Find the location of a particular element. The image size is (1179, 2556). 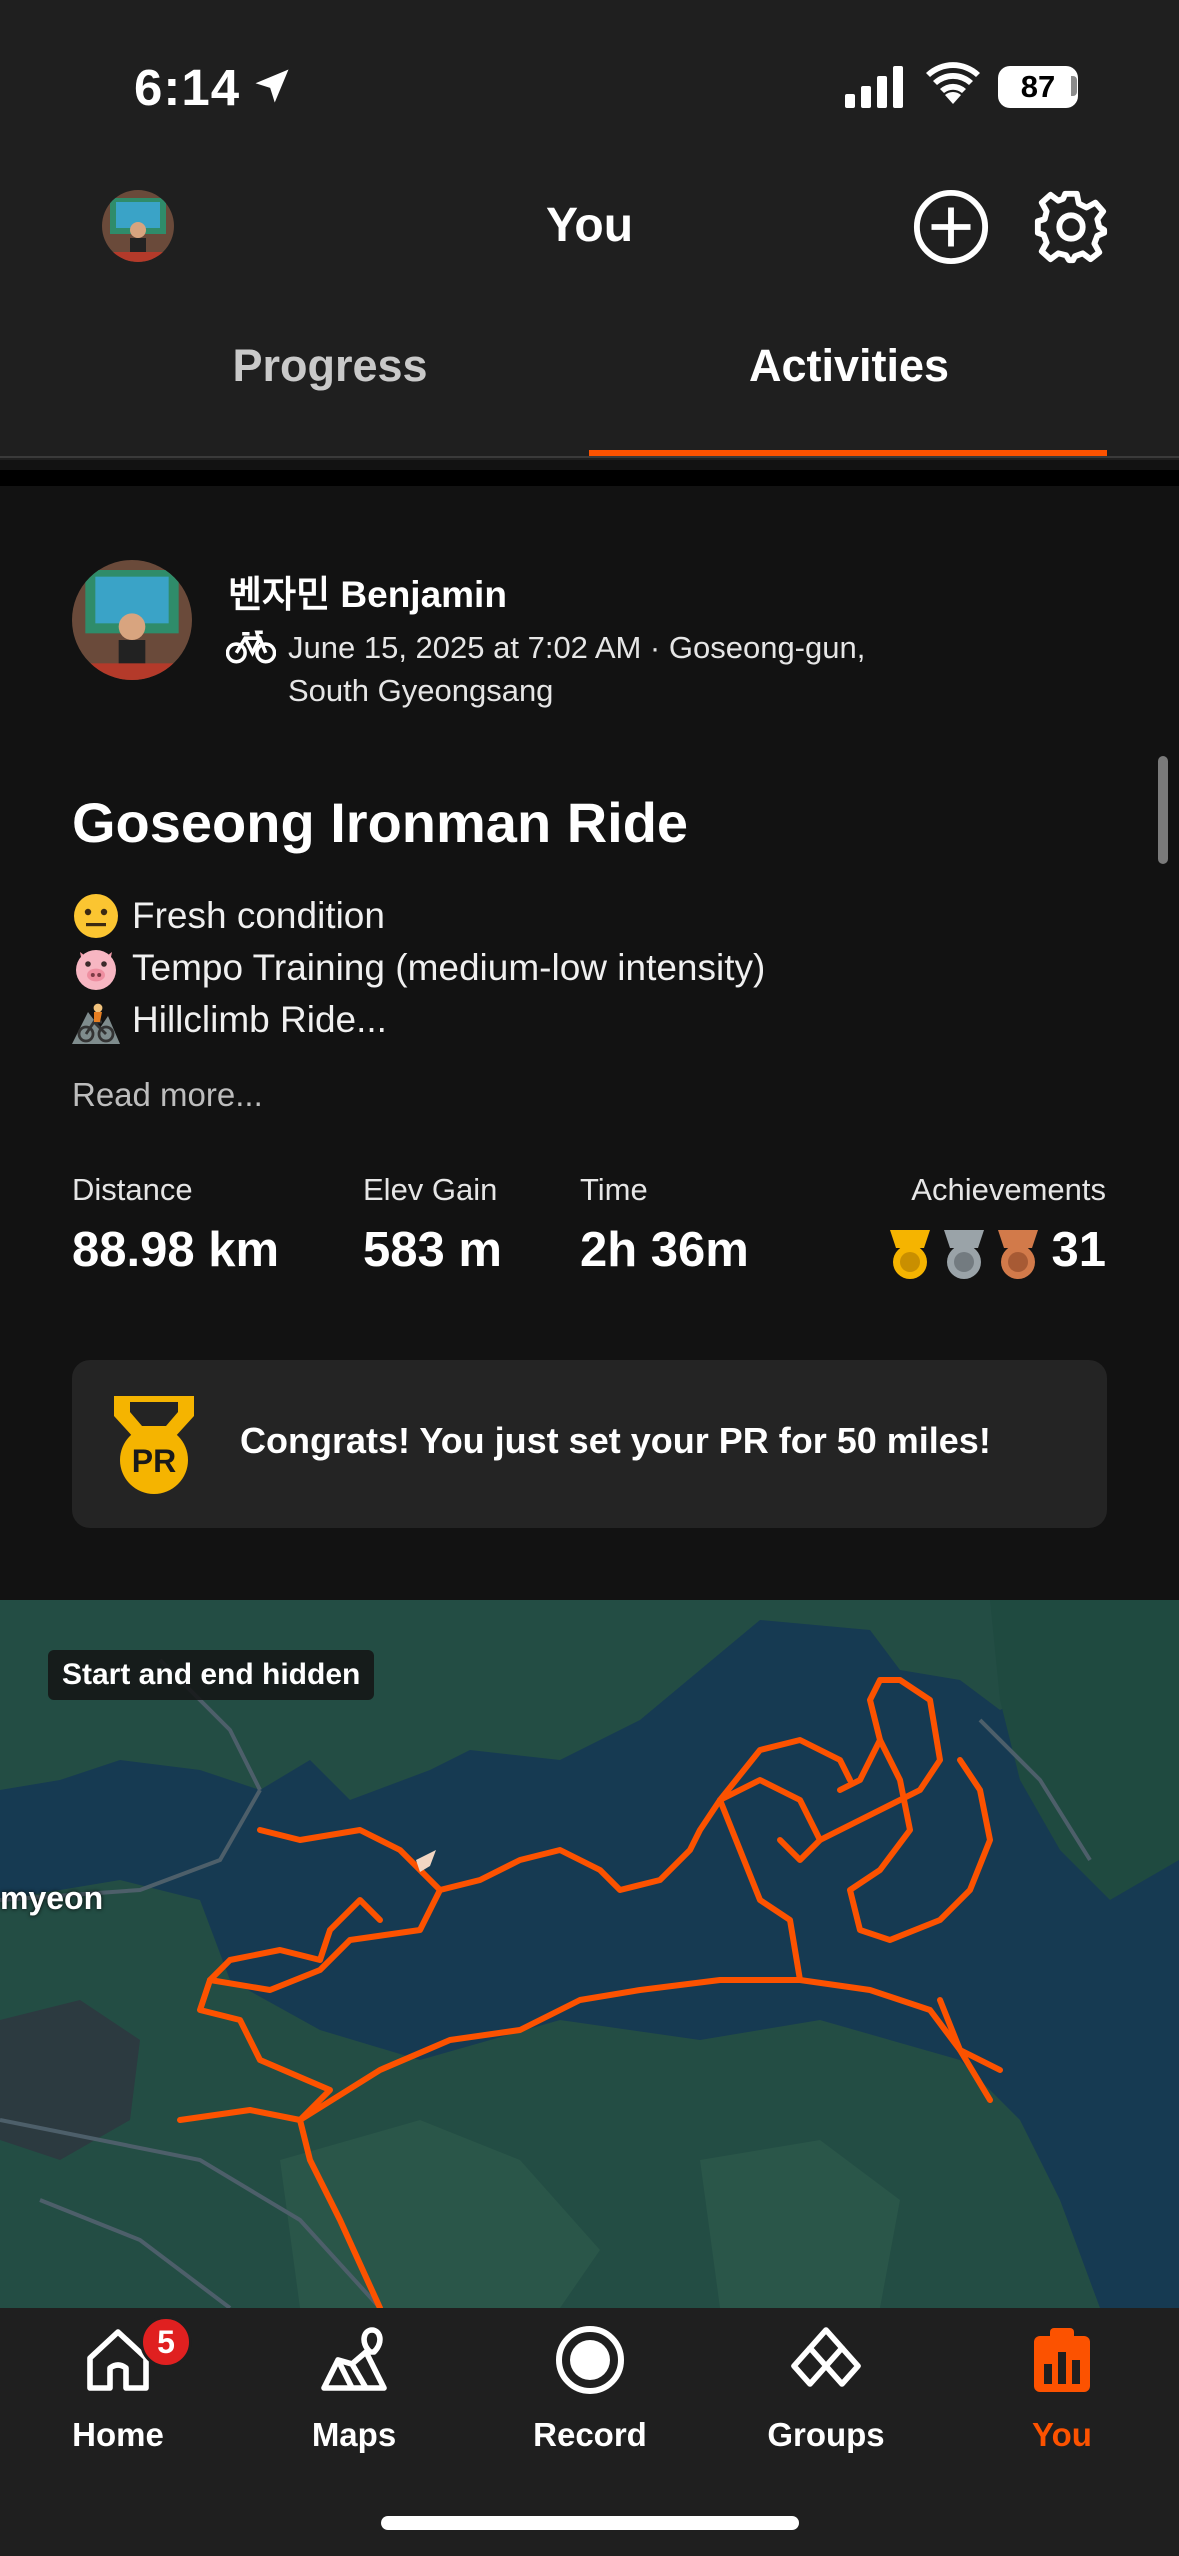

neutral-face-icon is located at coordinates (96, 916).